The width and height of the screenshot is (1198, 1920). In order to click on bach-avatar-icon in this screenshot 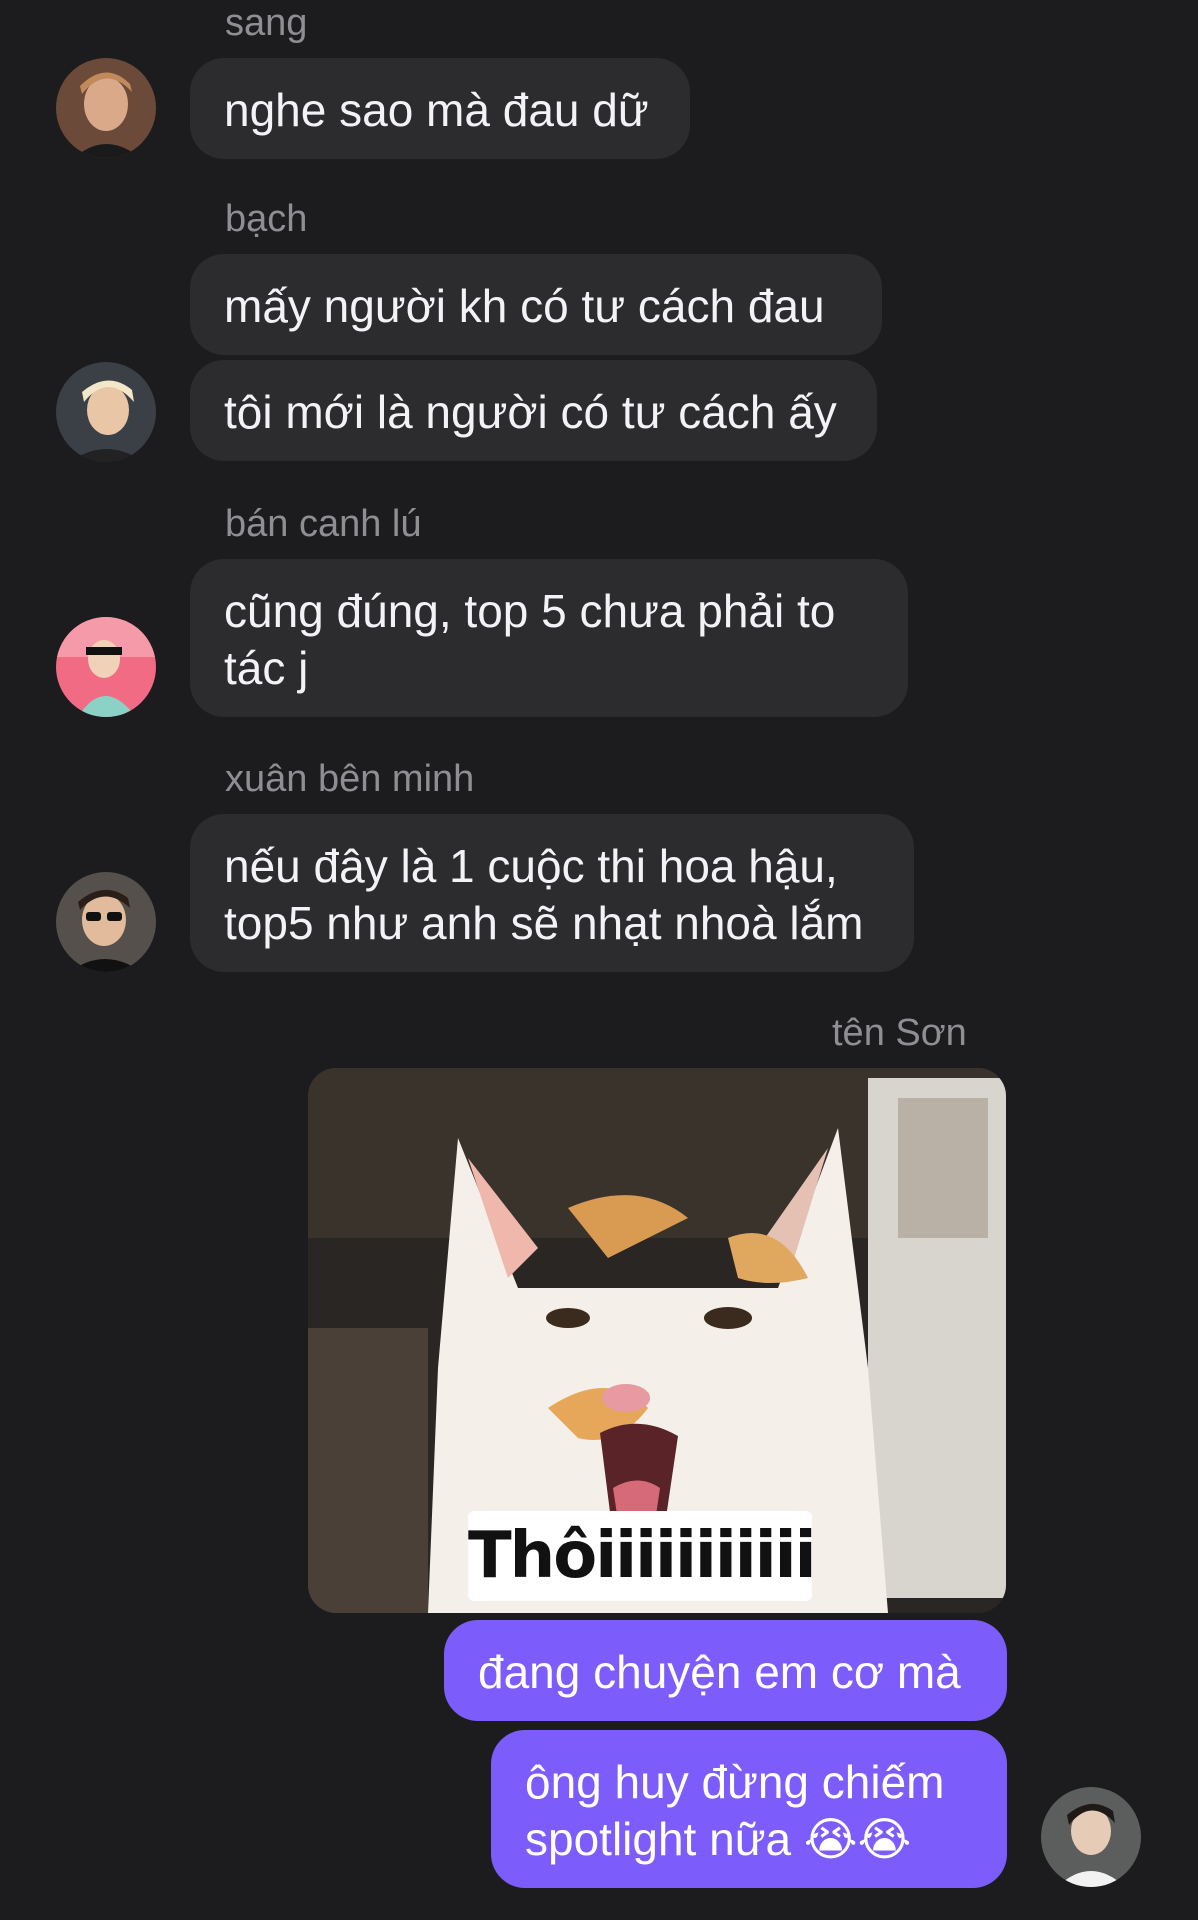, I will do `click(106, 412)`.